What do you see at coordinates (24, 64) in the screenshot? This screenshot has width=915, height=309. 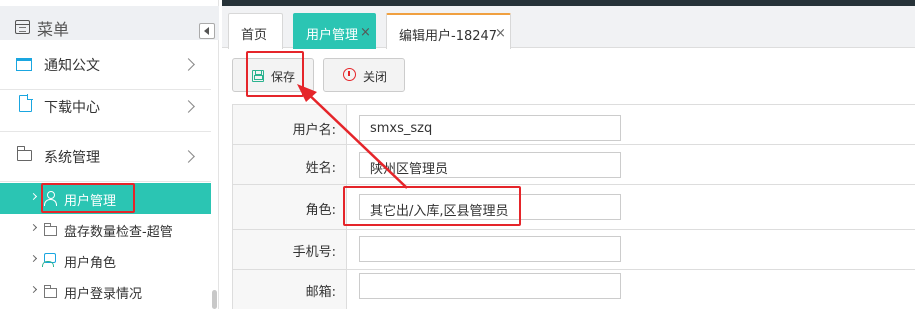 I see `window-icon` at bounding box center [24, 64].